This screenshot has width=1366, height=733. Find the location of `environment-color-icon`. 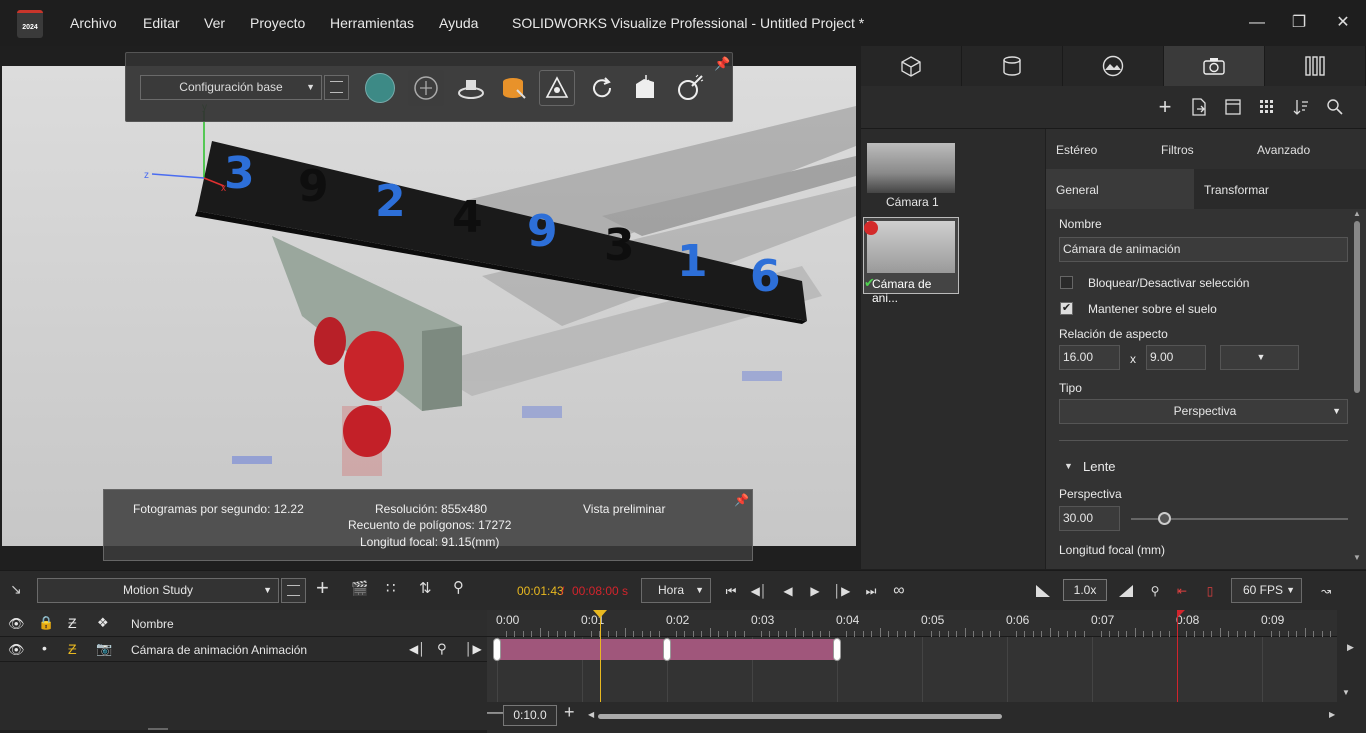

environment-color-icon is located at coordinates (380, 88).